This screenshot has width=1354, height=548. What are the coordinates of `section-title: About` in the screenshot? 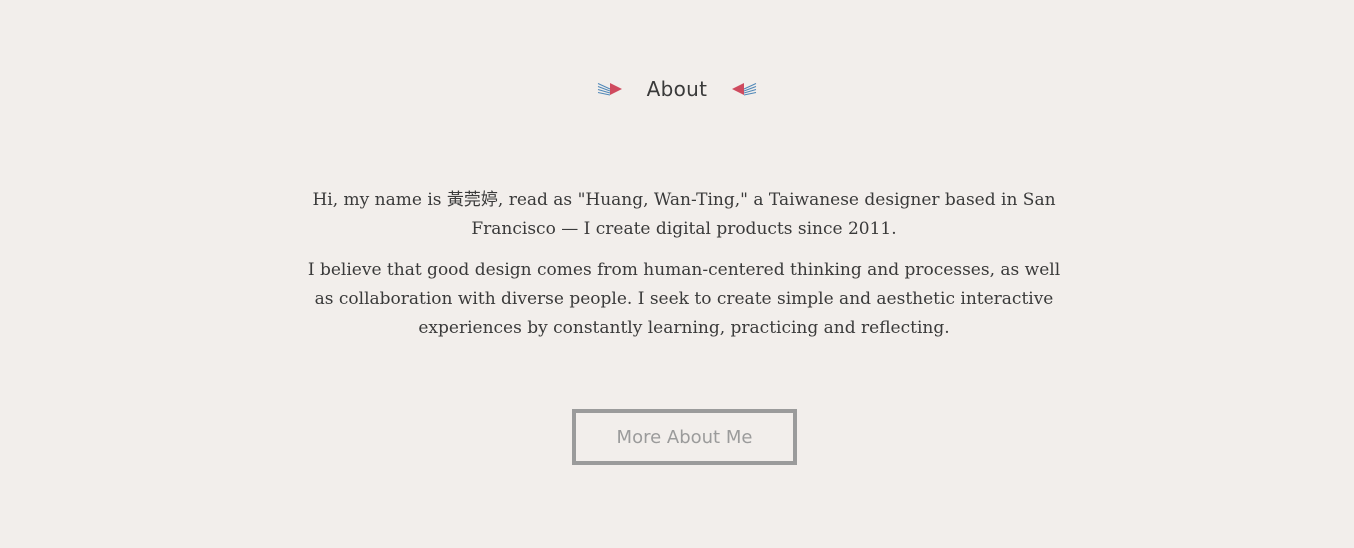 It's located at (677, 89).